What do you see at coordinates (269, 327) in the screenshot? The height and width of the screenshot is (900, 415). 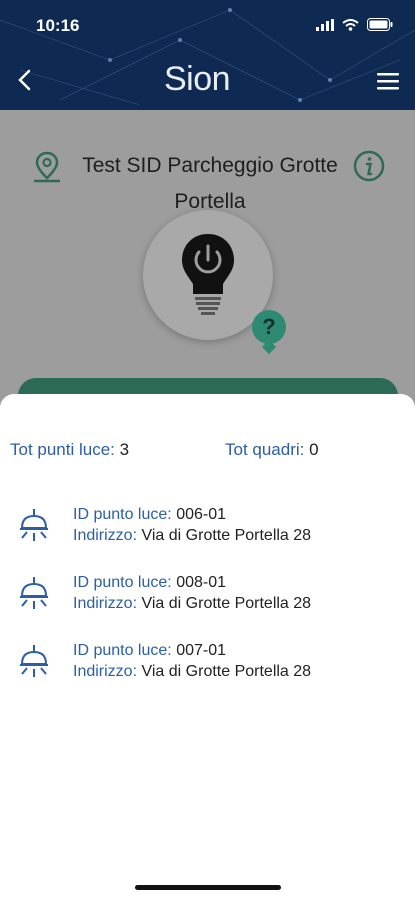 I see `help-icon: ?` at bounding box center [269, 327].